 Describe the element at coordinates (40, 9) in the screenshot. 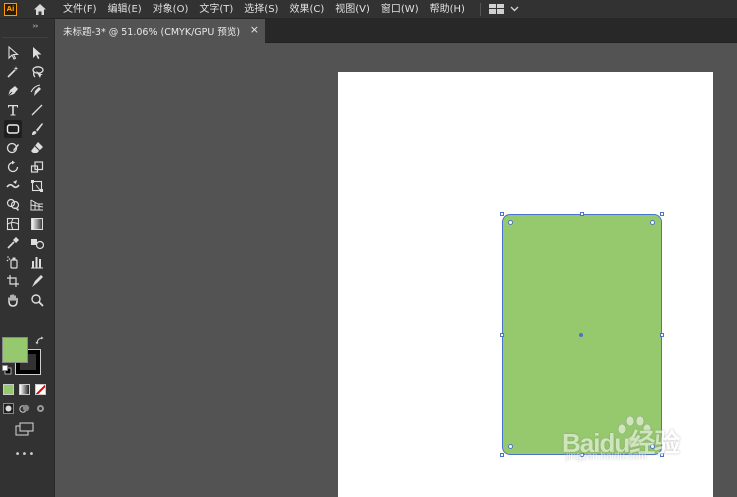

I see `home-icon` at that location.